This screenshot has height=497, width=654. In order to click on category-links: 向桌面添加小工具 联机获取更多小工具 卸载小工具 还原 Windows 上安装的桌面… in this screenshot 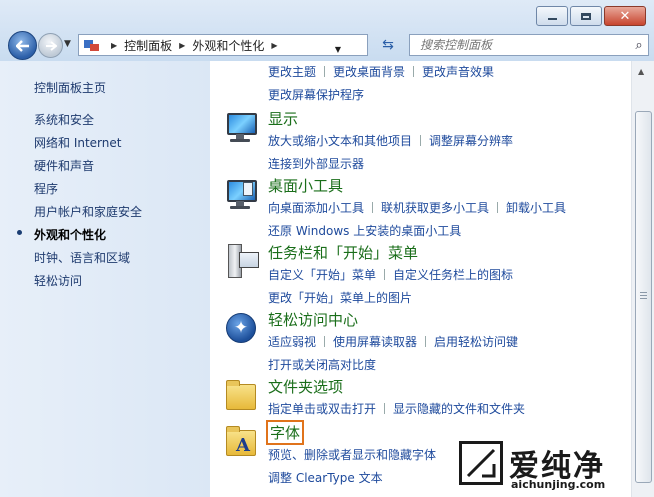, I will do `click(448, 220)`.